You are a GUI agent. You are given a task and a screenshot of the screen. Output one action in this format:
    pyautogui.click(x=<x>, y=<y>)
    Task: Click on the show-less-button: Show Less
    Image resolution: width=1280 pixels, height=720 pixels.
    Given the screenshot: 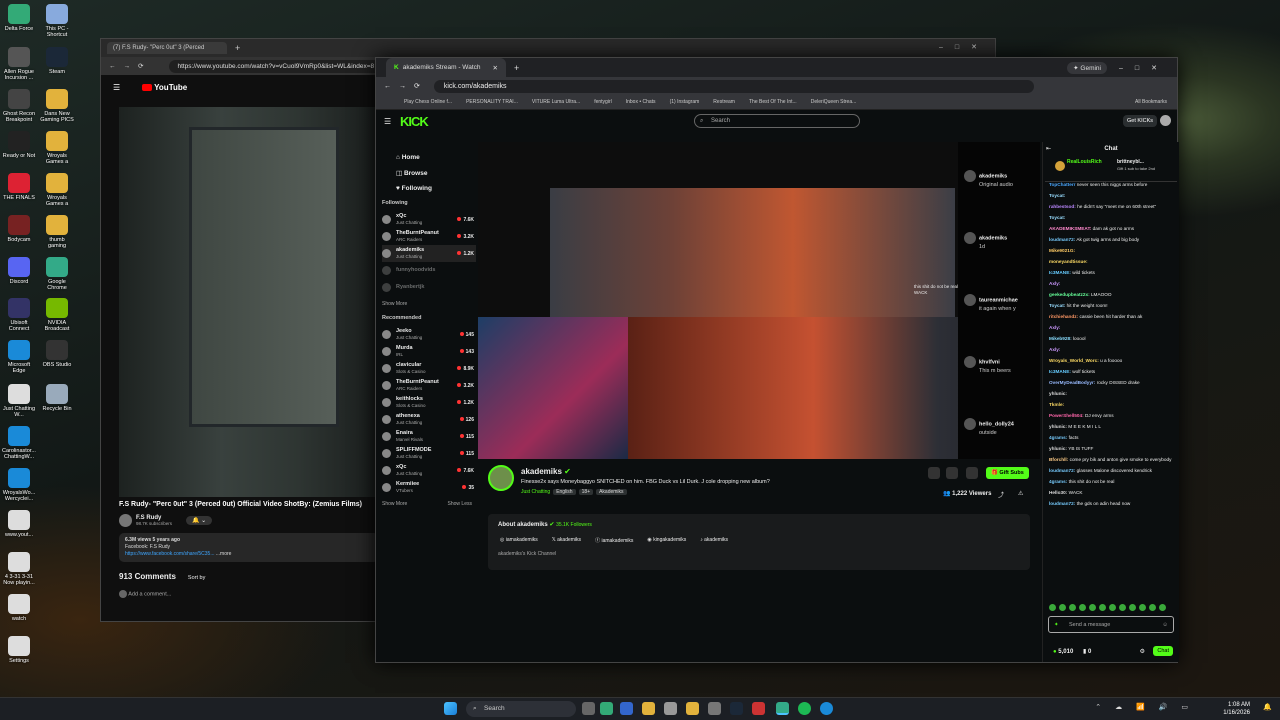 What is the action you would take?
    pyautogui.click(x=460, y=504)
    